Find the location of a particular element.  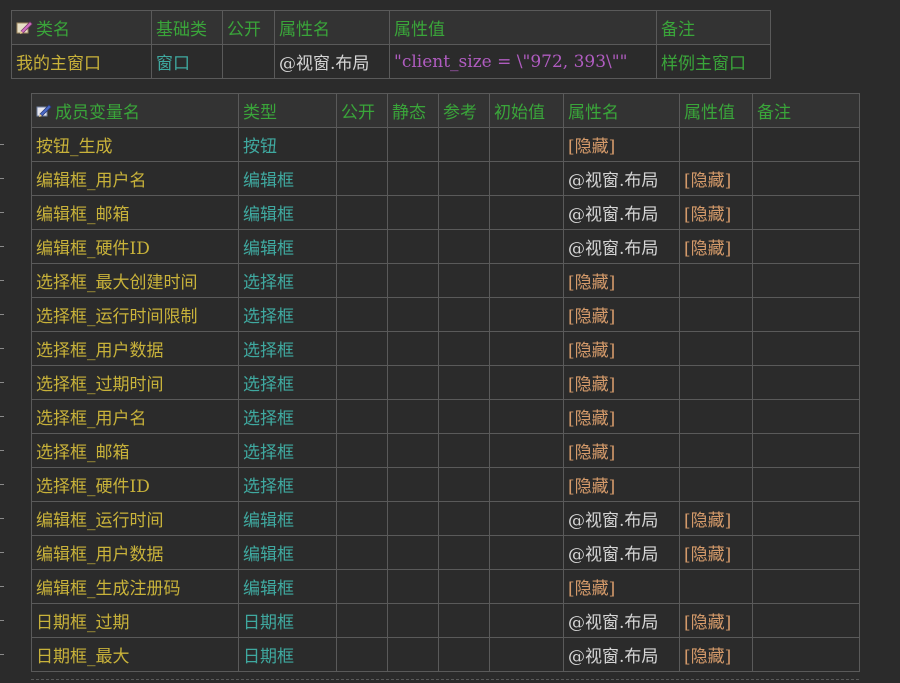

member-name-cell: 日期框_过期 is located at coordinates (135, 620).